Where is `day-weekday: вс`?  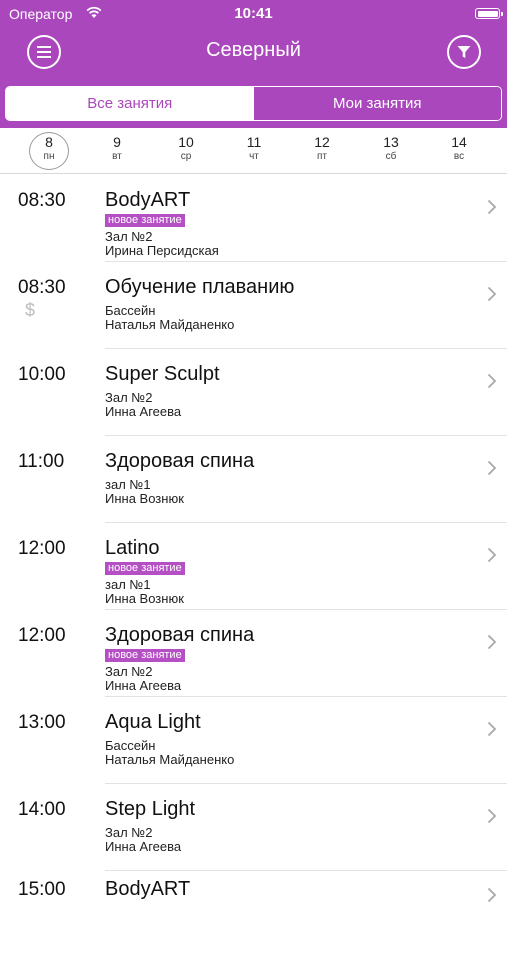
day-weekday: вс is located at coordinates (459, 156).